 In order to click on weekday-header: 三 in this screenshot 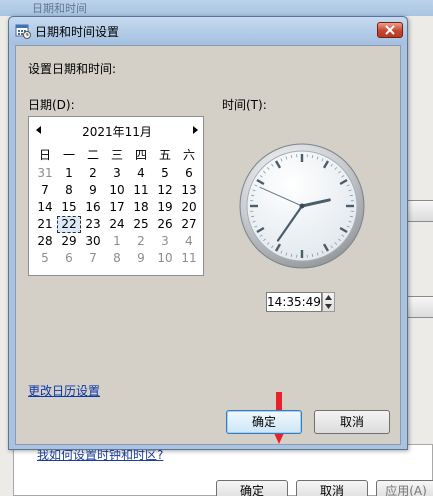, I will do `click(116, 155)`.